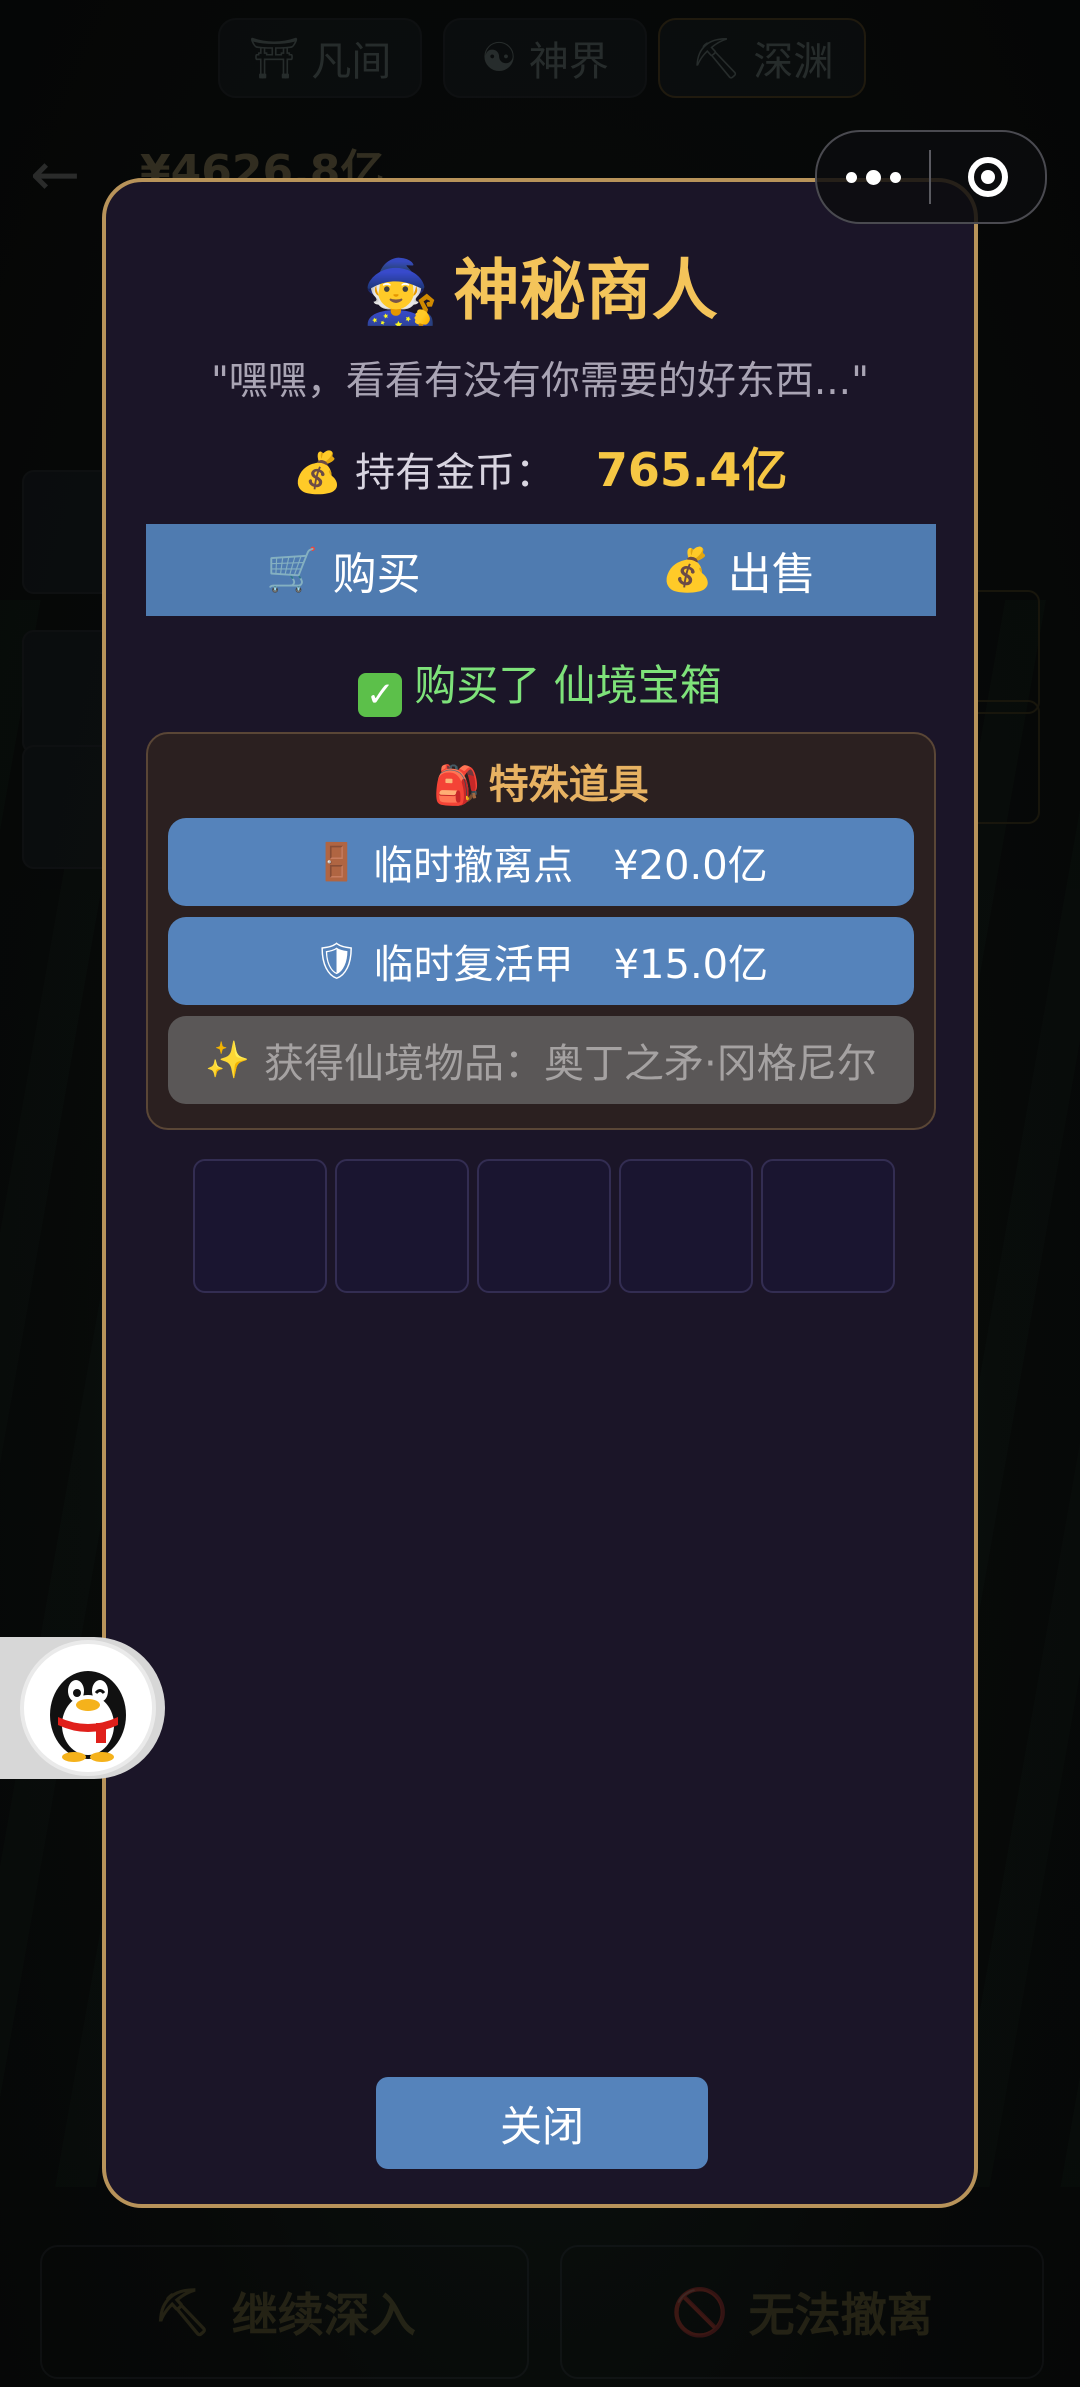  I want to click on cannot-evacuate-button: 🚫 无法撤离, so click(802, 2312).